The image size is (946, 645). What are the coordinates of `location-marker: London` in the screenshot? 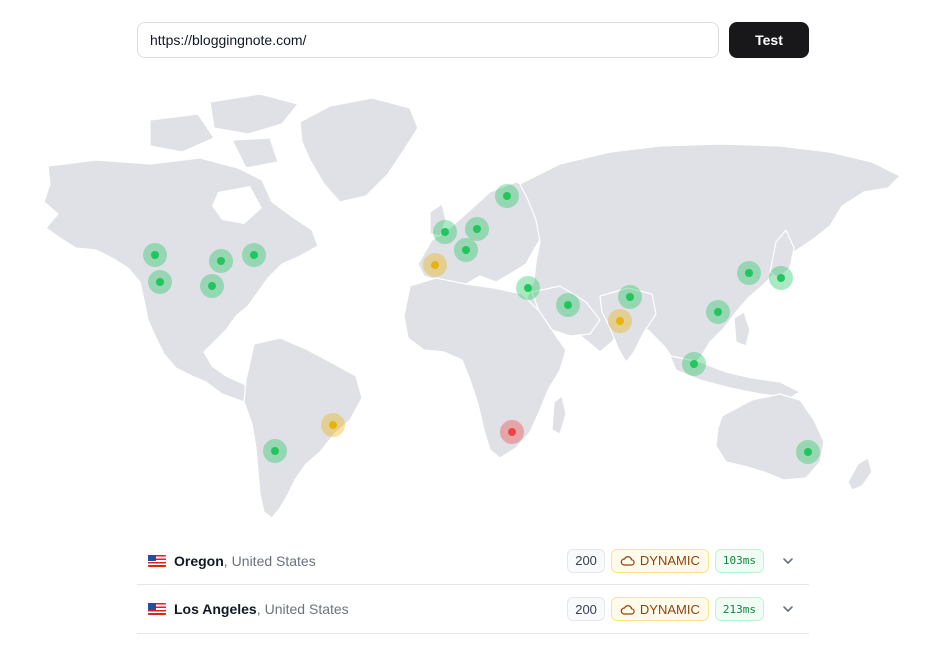 It's located at (445, 232).